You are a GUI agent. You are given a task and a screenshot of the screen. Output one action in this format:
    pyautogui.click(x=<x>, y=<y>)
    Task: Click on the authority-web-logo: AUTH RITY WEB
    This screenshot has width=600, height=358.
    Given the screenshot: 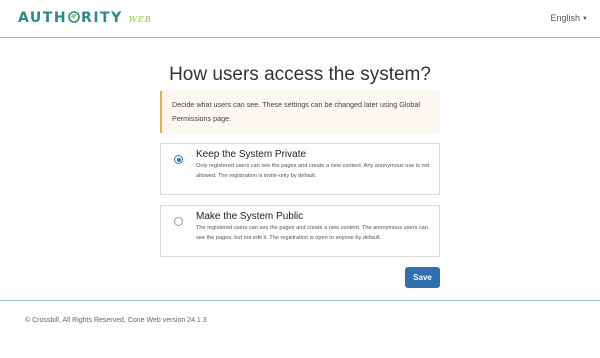 What is the action you would take?
    pyautogui.click(x=85, y=19)
    